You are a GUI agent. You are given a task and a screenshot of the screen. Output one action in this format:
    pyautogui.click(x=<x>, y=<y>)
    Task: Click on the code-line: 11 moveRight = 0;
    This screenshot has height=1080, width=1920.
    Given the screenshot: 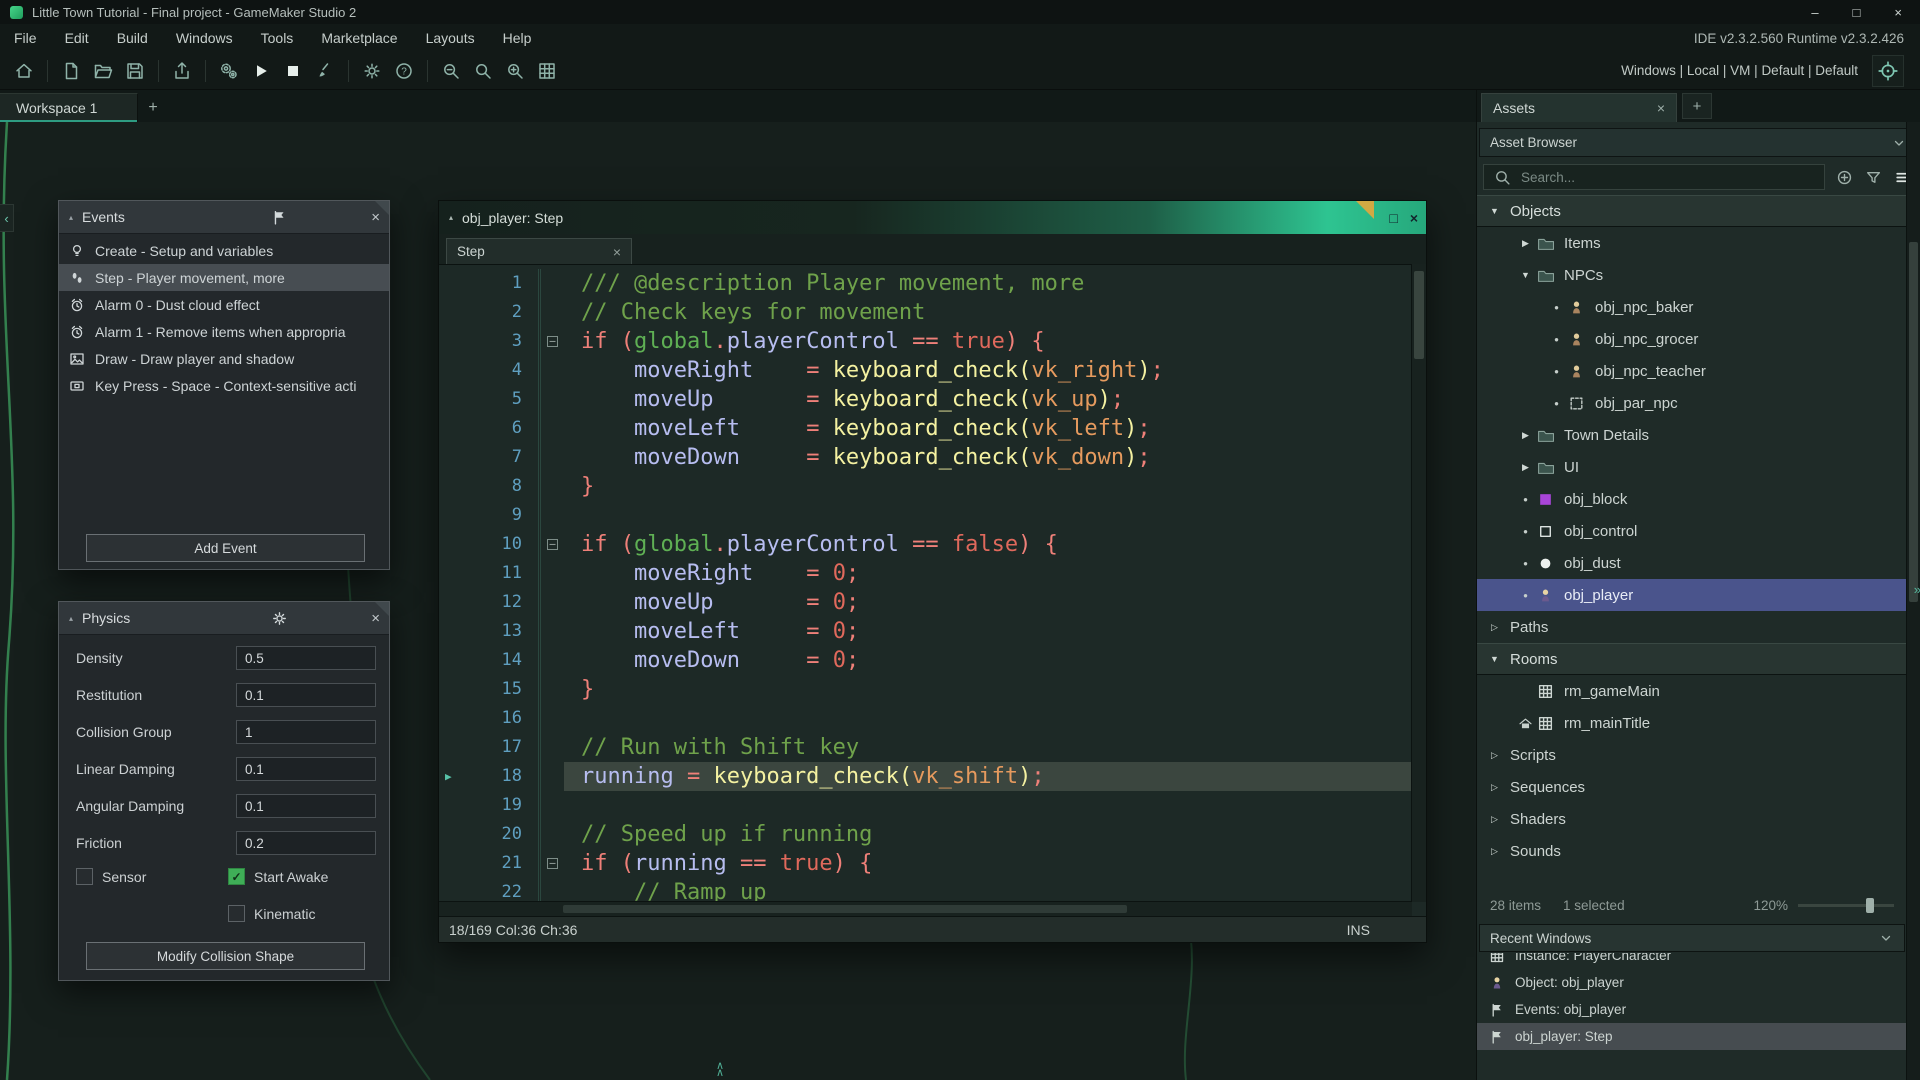 What is the action you would take?
    pyautogui.click(x=925, y=573)
    